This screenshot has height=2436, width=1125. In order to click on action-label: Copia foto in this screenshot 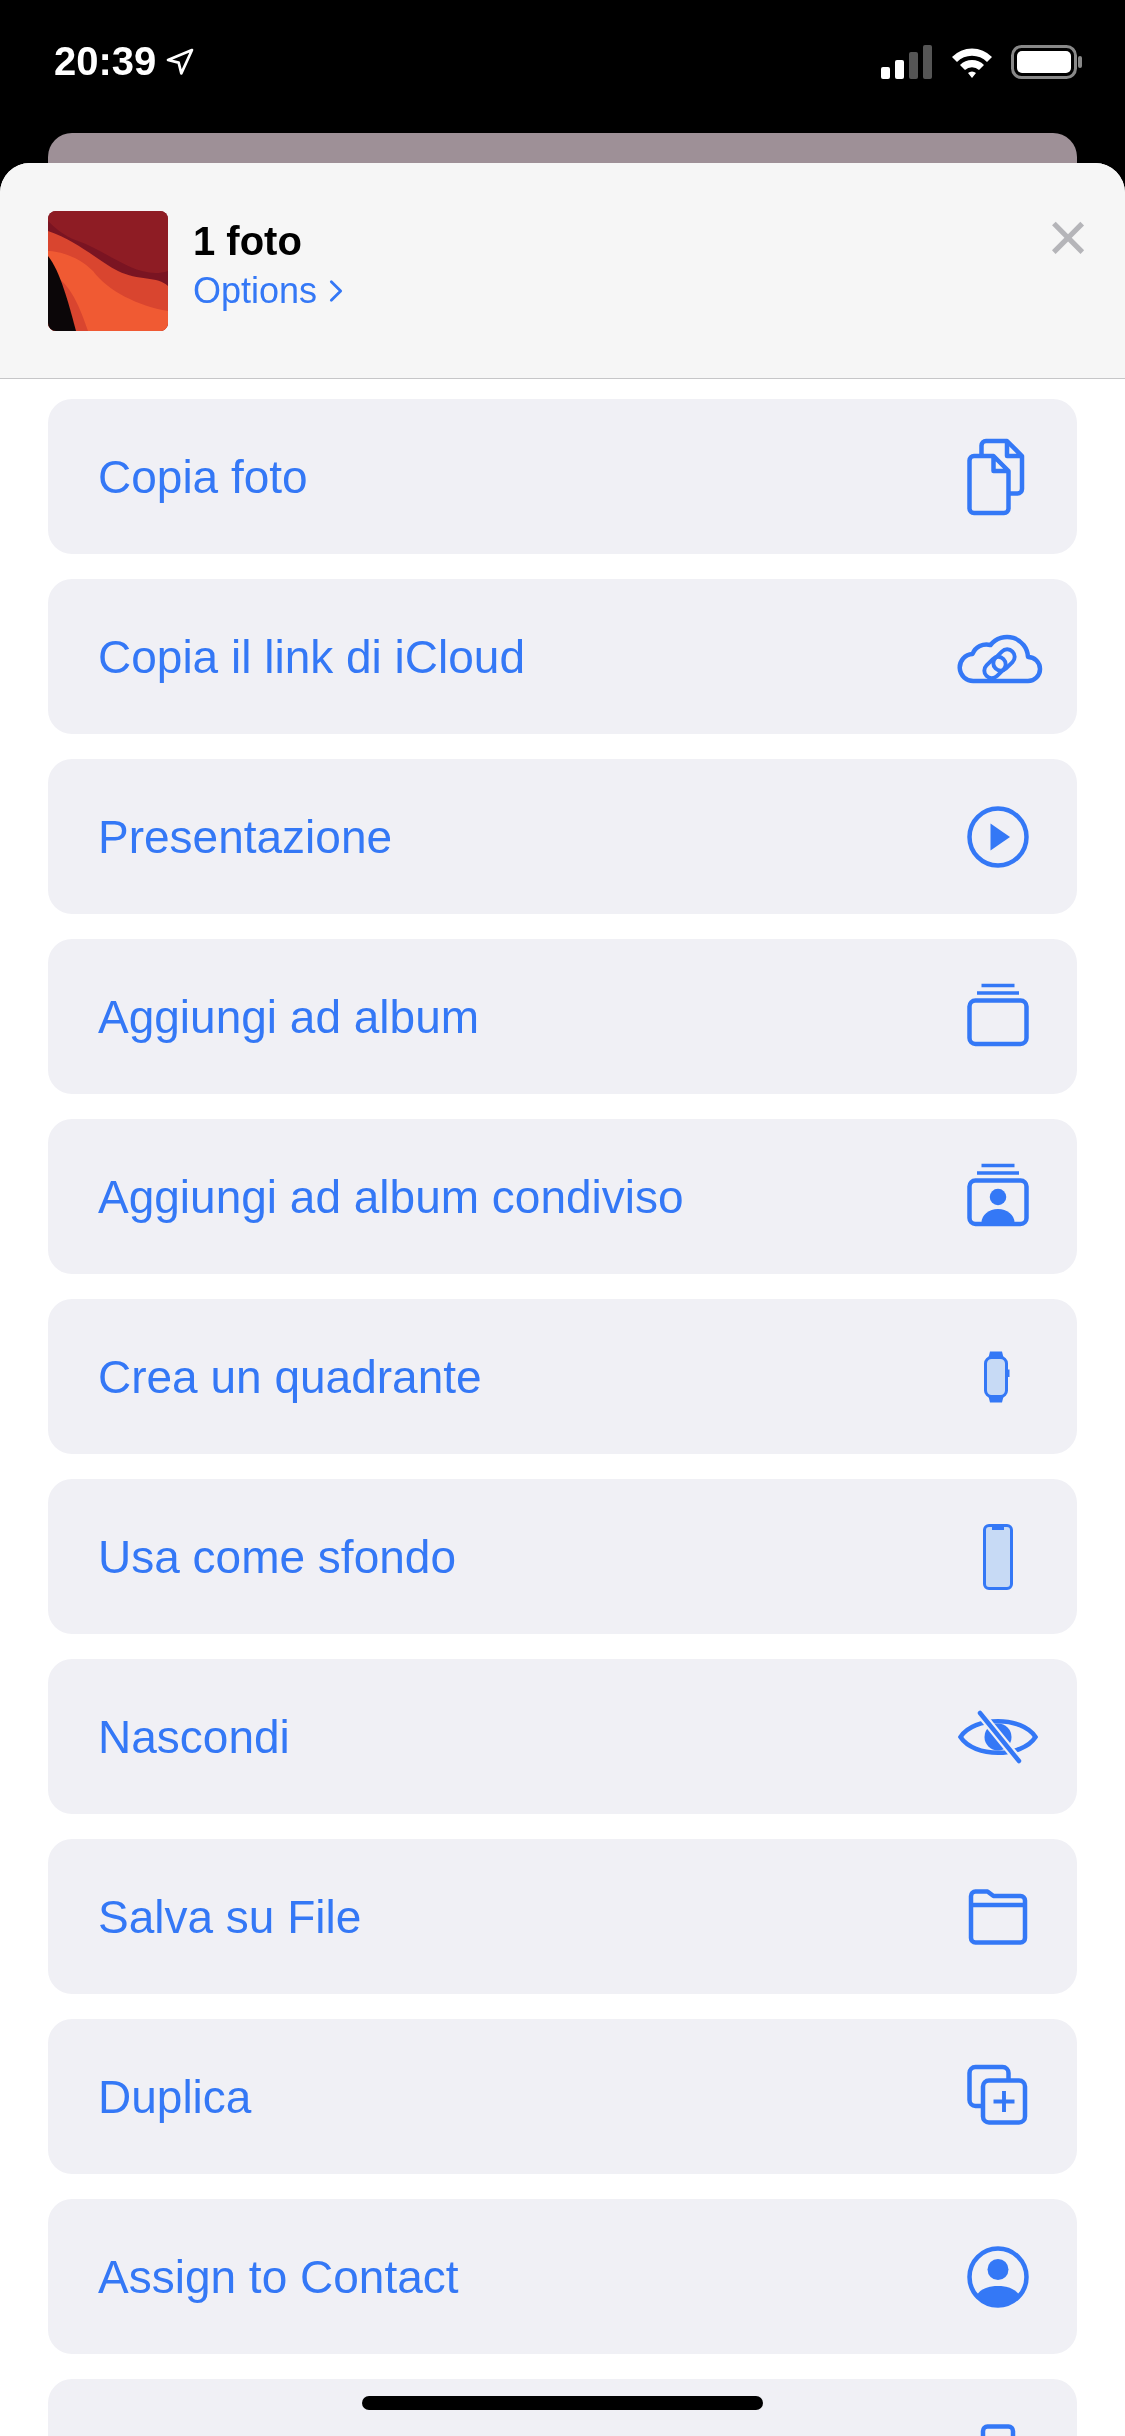, I will do `click(203, 476)`.